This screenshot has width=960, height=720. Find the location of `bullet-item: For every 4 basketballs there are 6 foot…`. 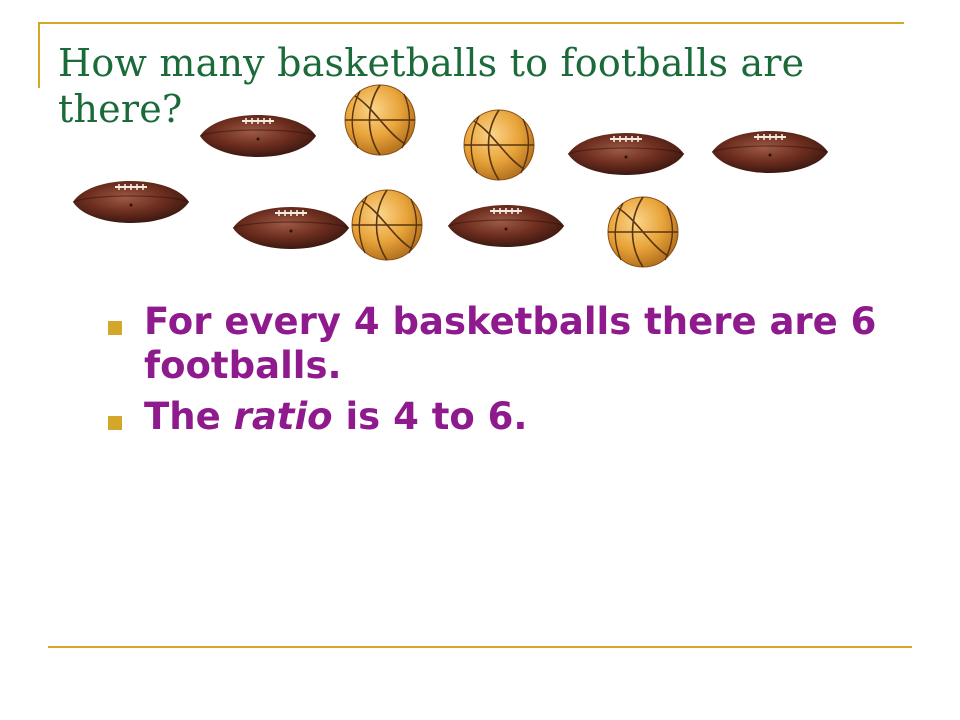

bullet-item: For every 4 basketballs there are 6 foot… is located at coordinates (498, 343).